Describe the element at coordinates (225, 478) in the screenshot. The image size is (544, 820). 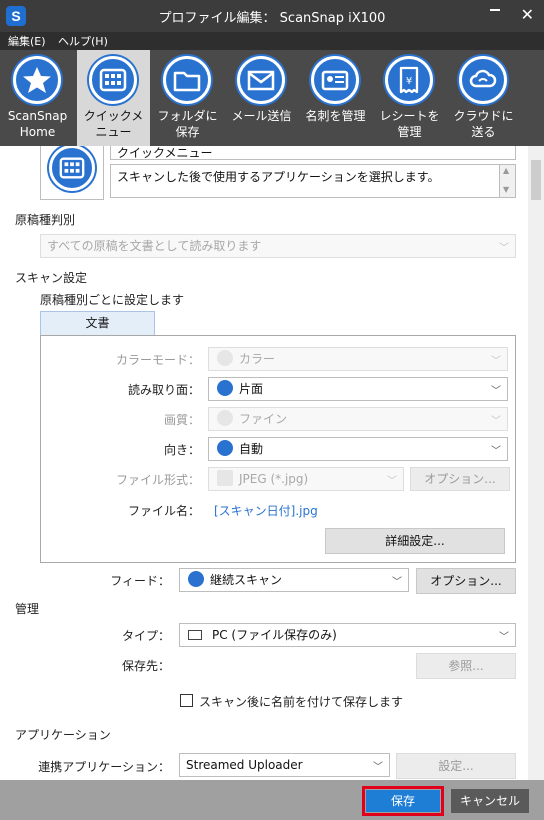
I see `image-file-icon` at that location.